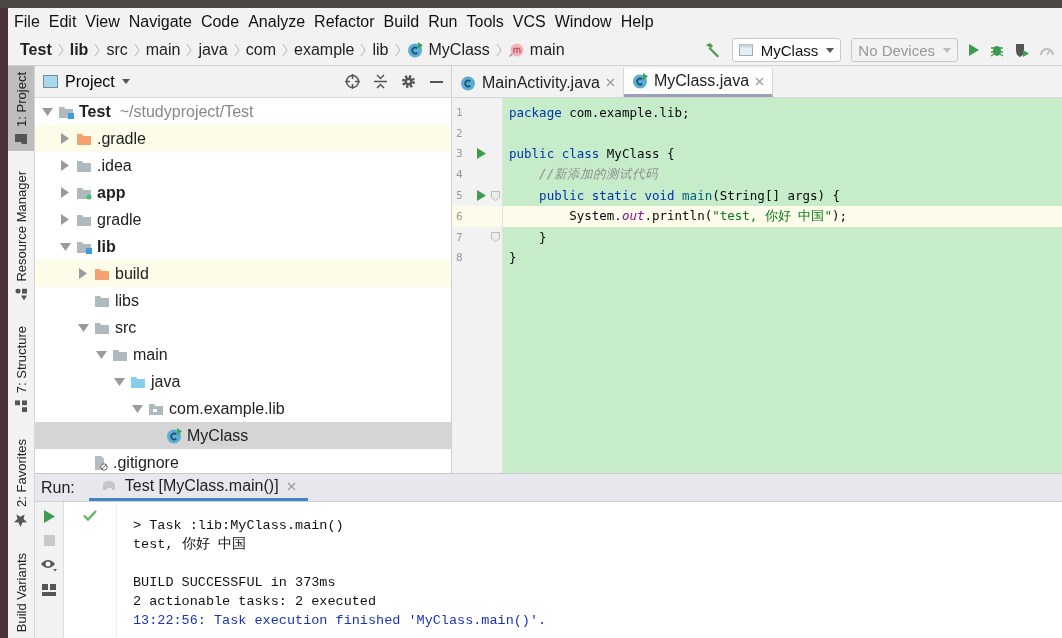  What do you see at coordinates (380, 81) in the screenshot?
I see `collapse-icon` at bounding box center [380, 81].